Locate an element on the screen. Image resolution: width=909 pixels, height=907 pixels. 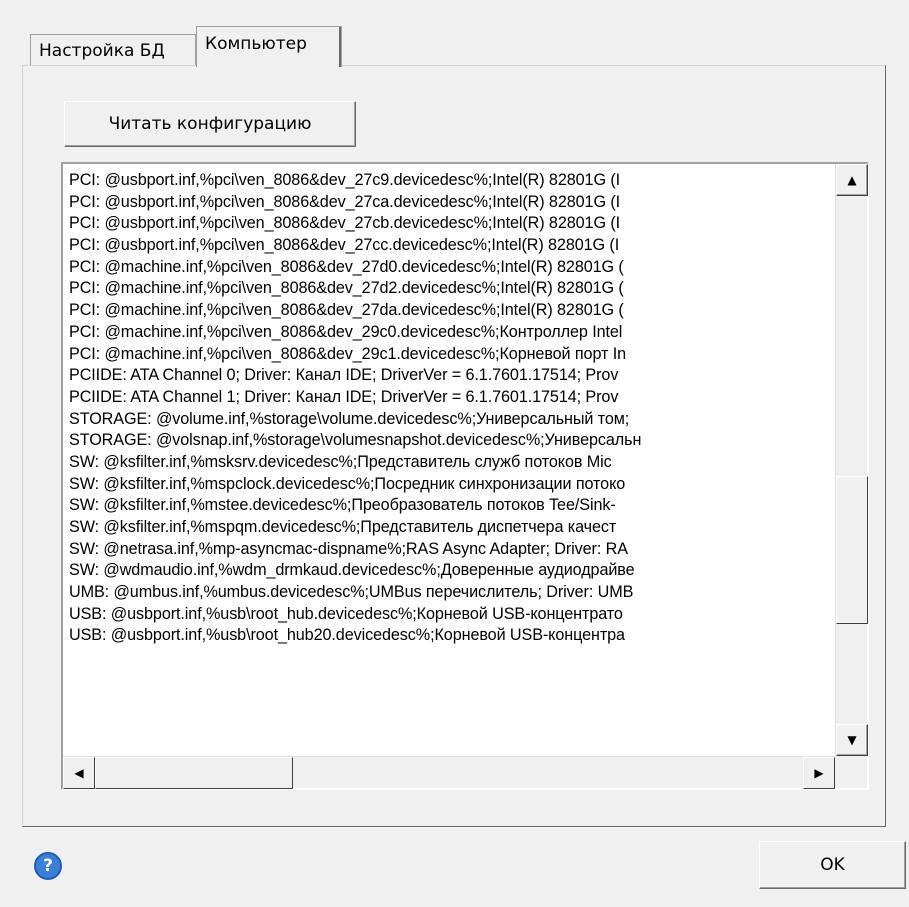
horizontal-scrollbar: ◀ ▶ is located at coordinates (449, 772).